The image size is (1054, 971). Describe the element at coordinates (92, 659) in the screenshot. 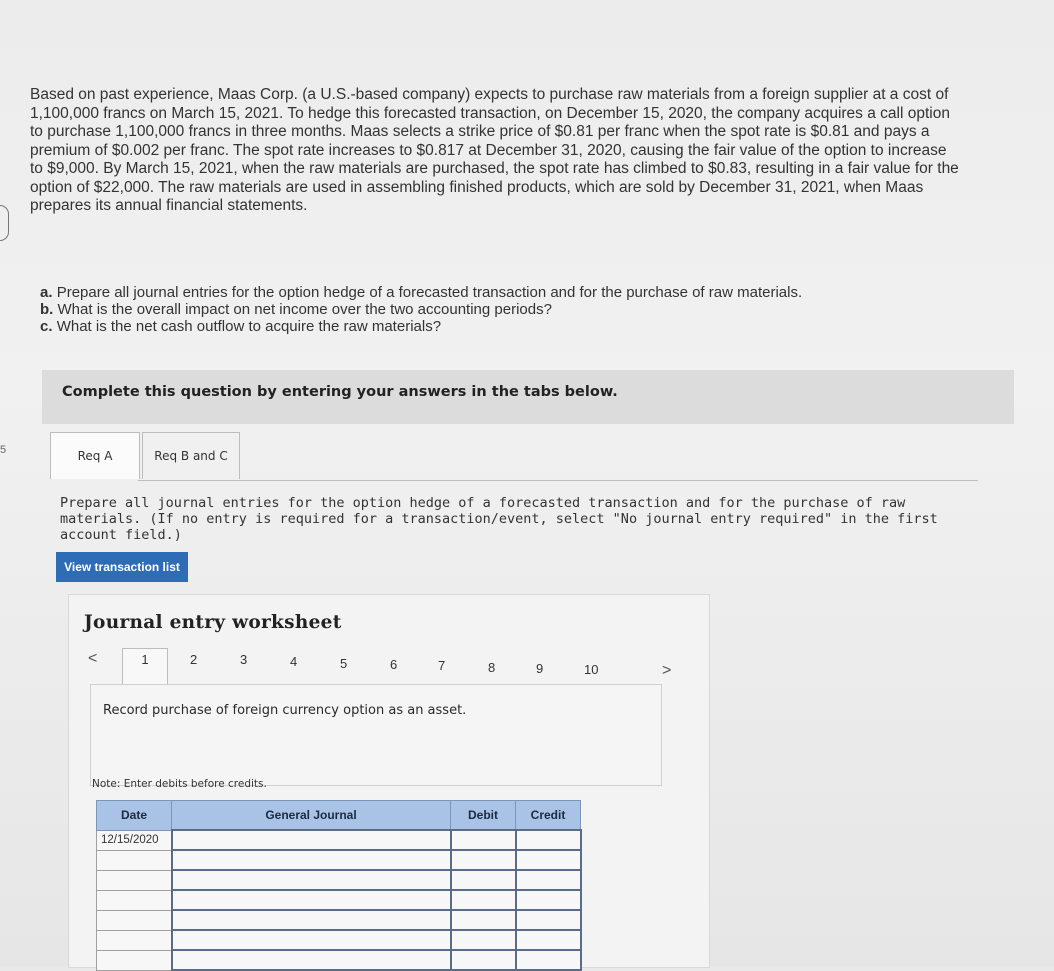

I see `prev-entry-icon: <` at that location.